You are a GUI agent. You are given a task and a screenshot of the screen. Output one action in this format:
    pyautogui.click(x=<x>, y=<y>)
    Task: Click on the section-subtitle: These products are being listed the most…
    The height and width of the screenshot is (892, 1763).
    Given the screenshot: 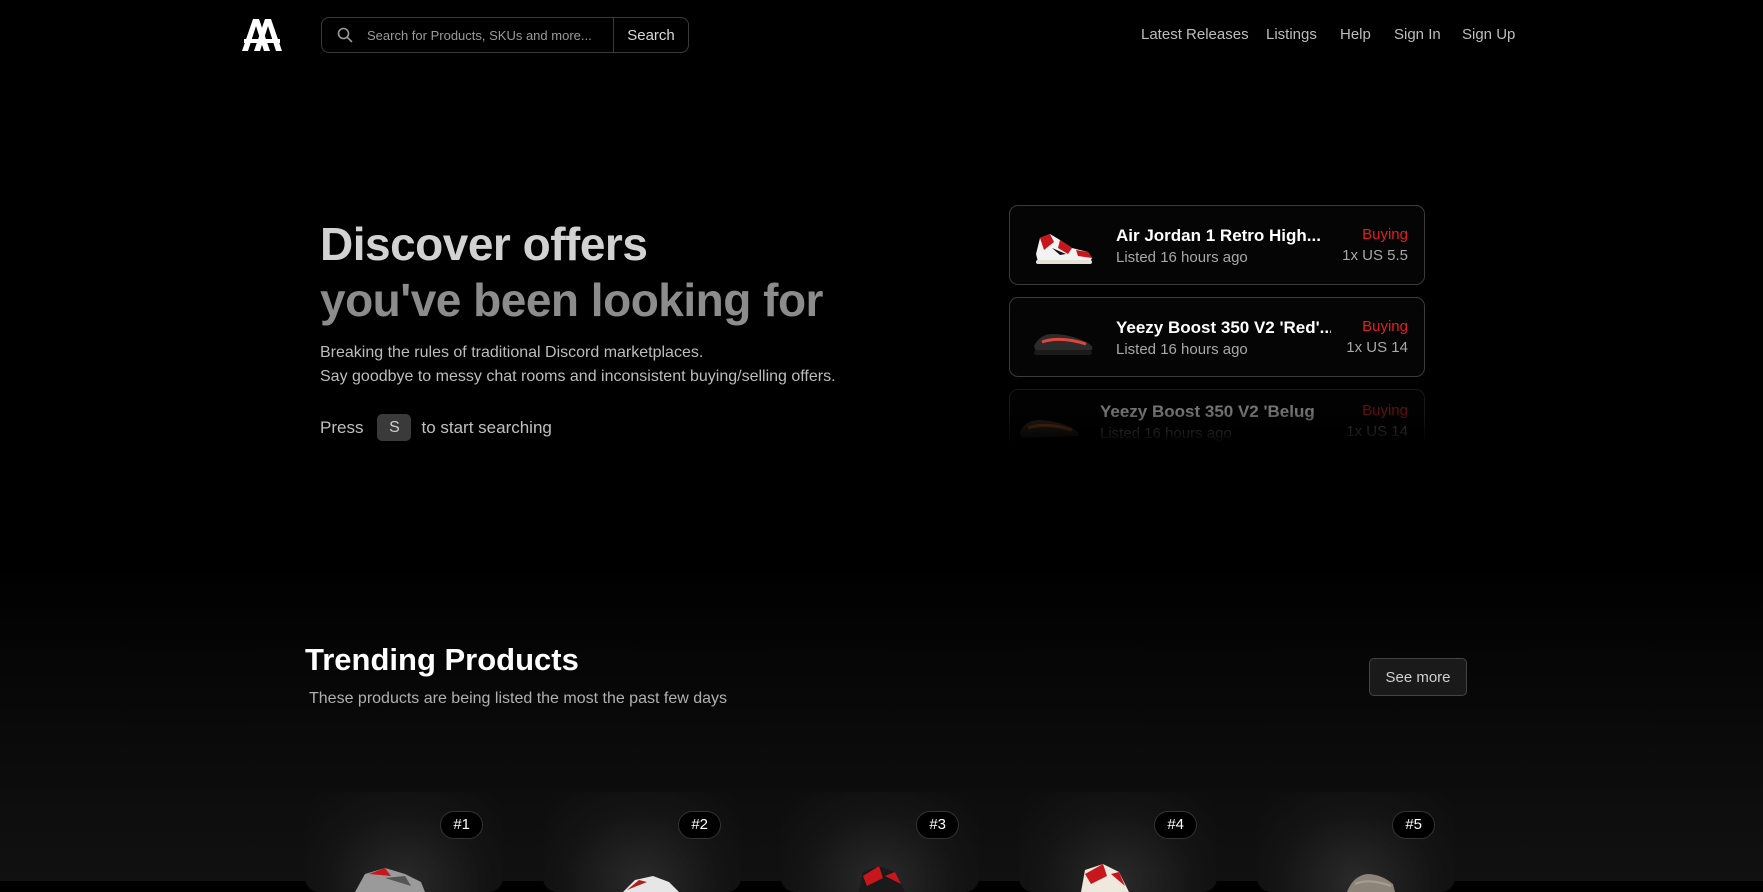 What is the action you would take?
    pyautogui.click(x=518, y=698)
    